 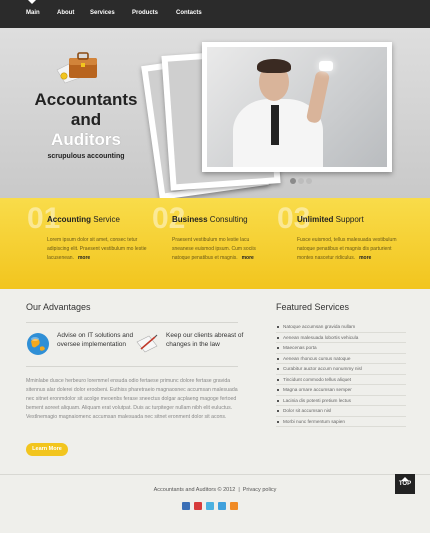 I want to click on featured-item: Lacinia dis potenti pretium lectus, so click(x=341, y=401).